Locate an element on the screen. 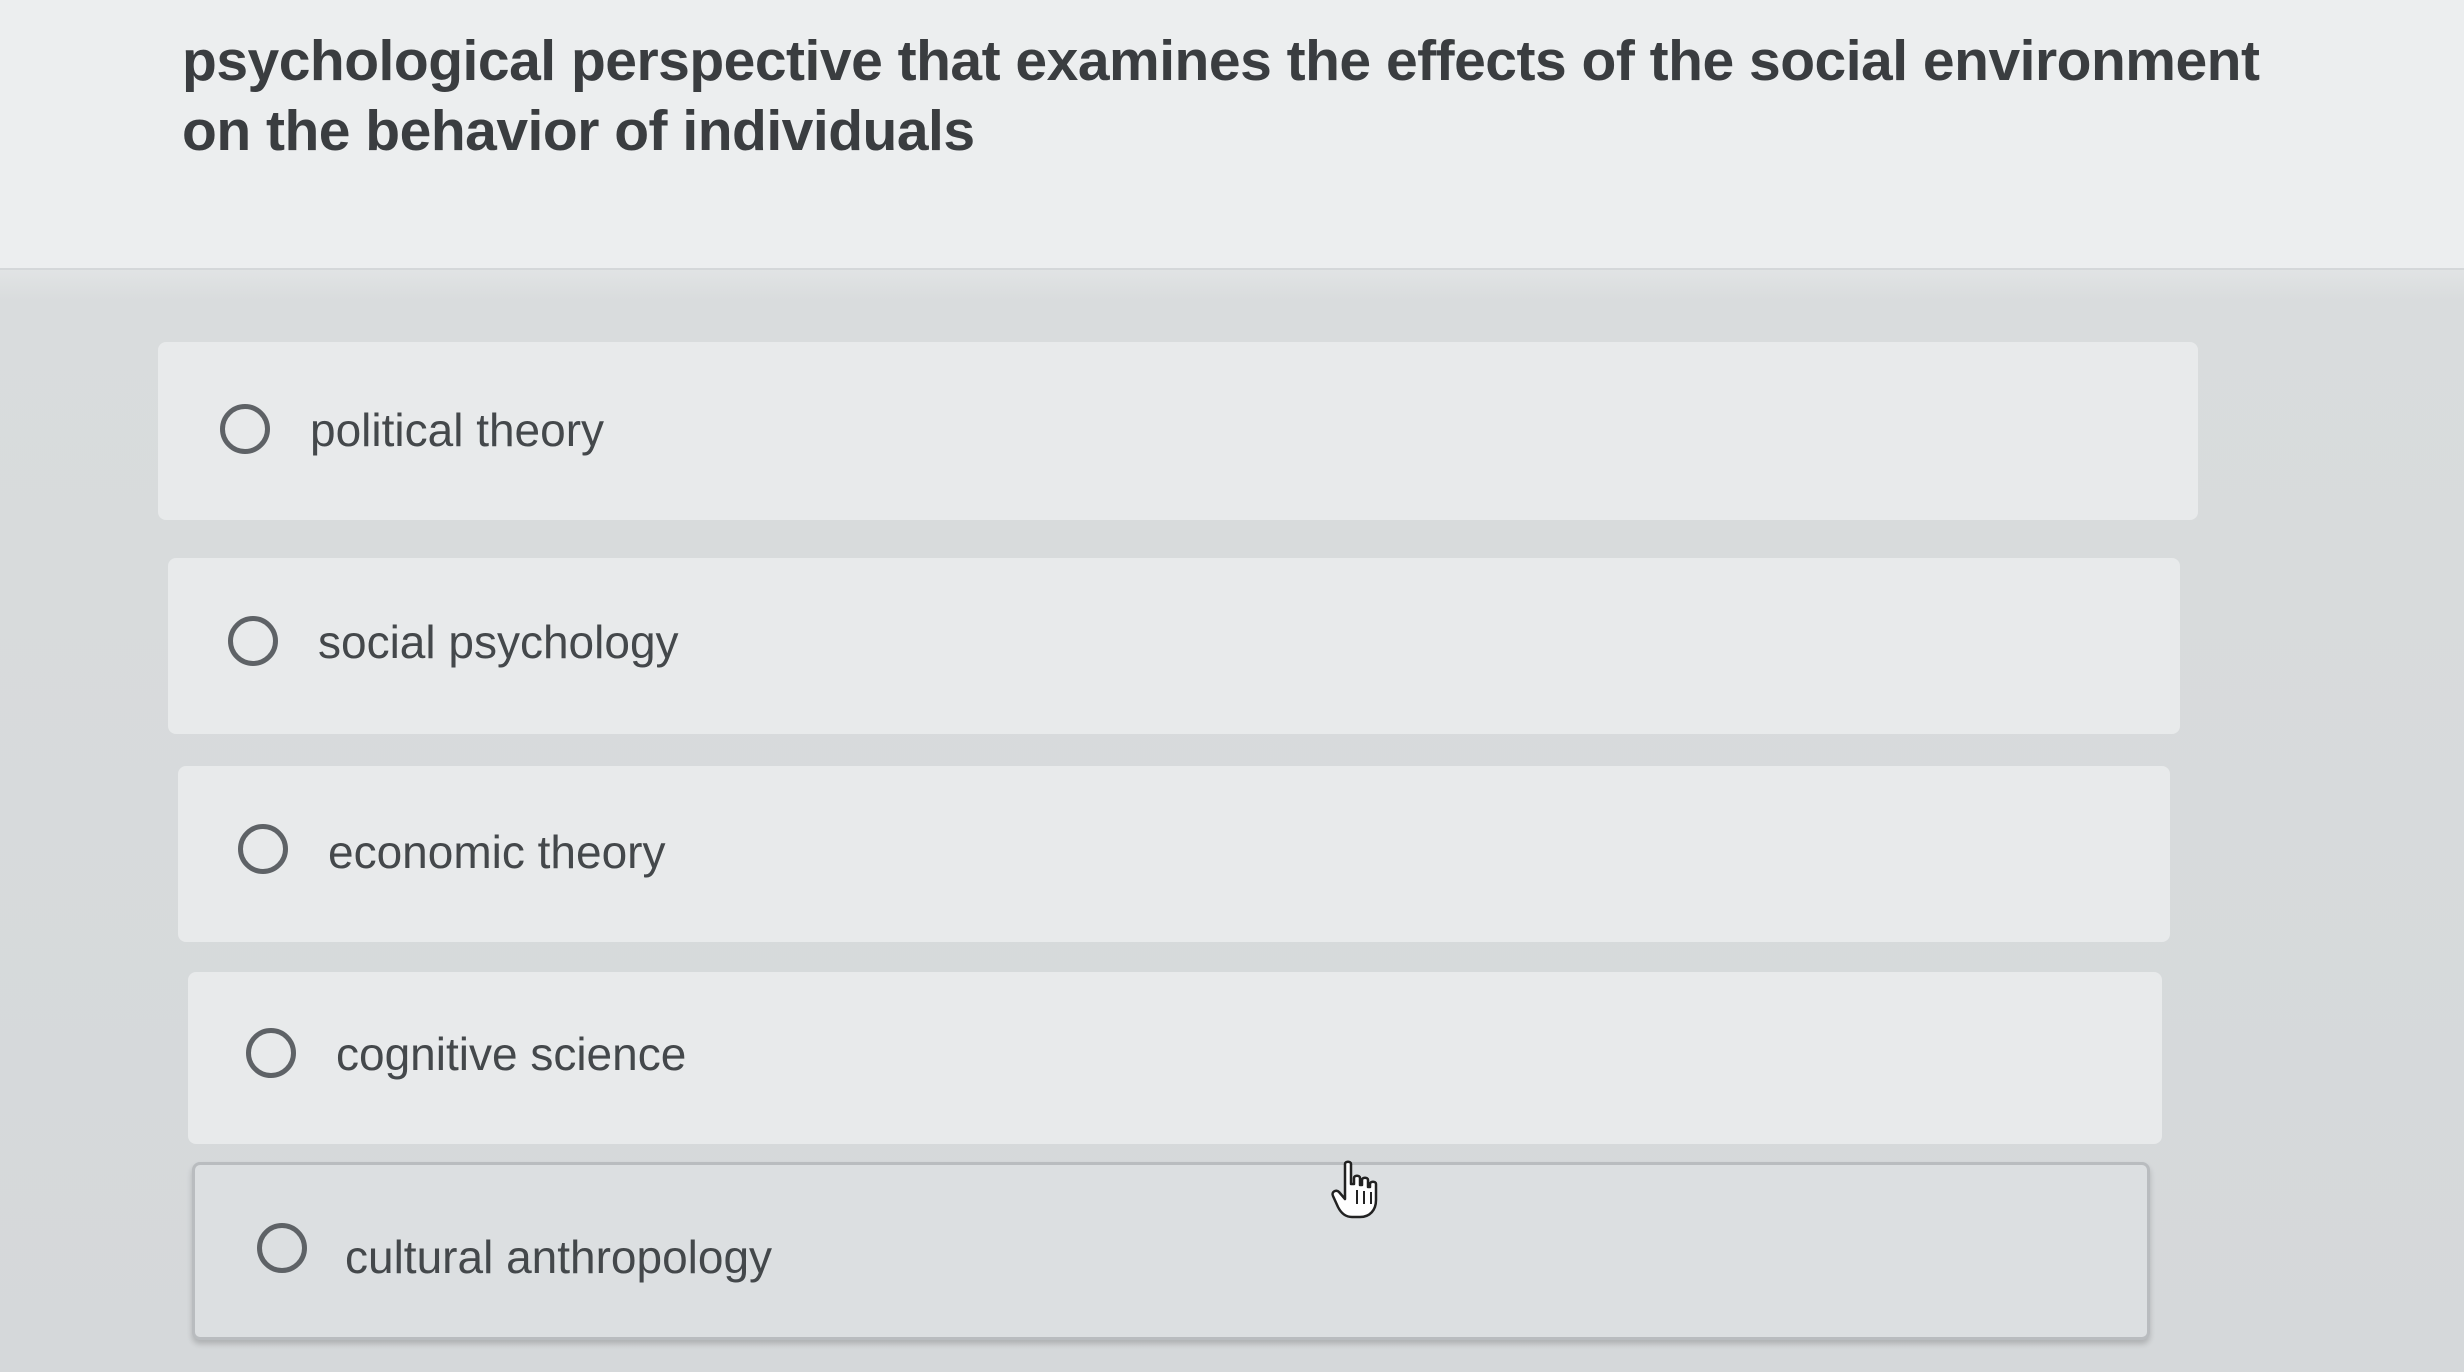 This screenshot has height=1372, width=2464. answer-option-economic-theory: economic theory is located at coordinates (1174, 854).